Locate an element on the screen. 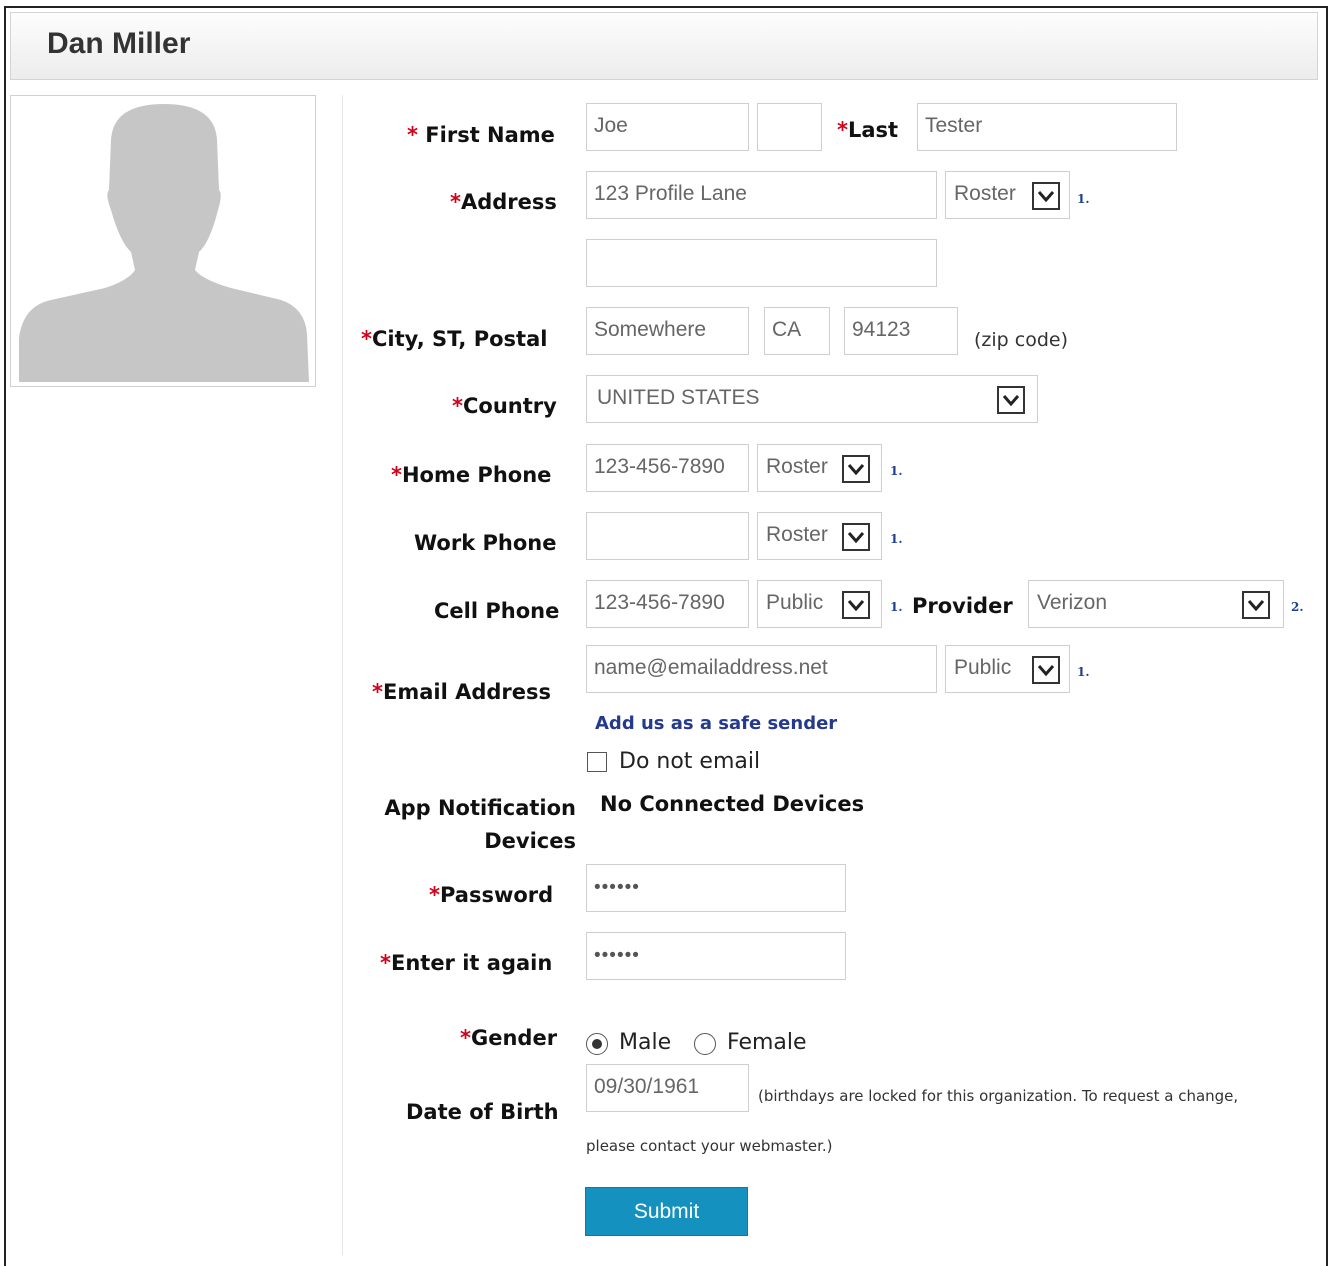 This screenshot has width=1332, height=1266. provider-select: Verizon is located at coordinates (1156, 604).